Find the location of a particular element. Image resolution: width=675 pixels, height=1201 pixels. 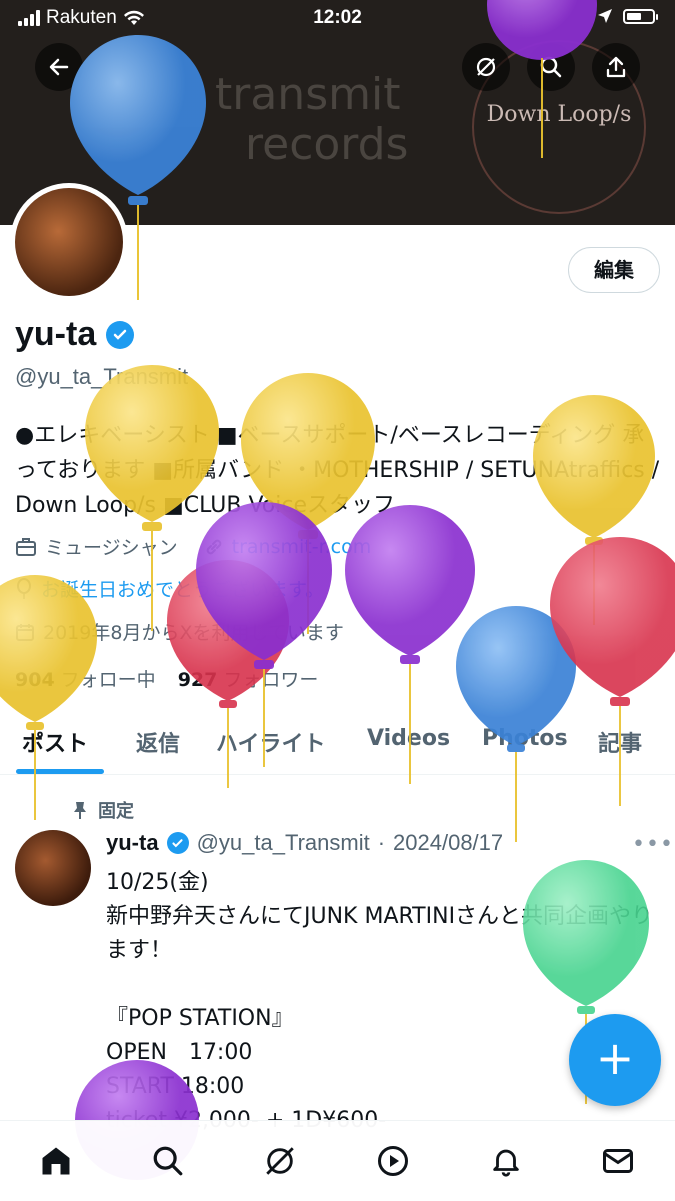

joined-label: 2019年8月からXを利用しています is located at coordinates (193, 633).